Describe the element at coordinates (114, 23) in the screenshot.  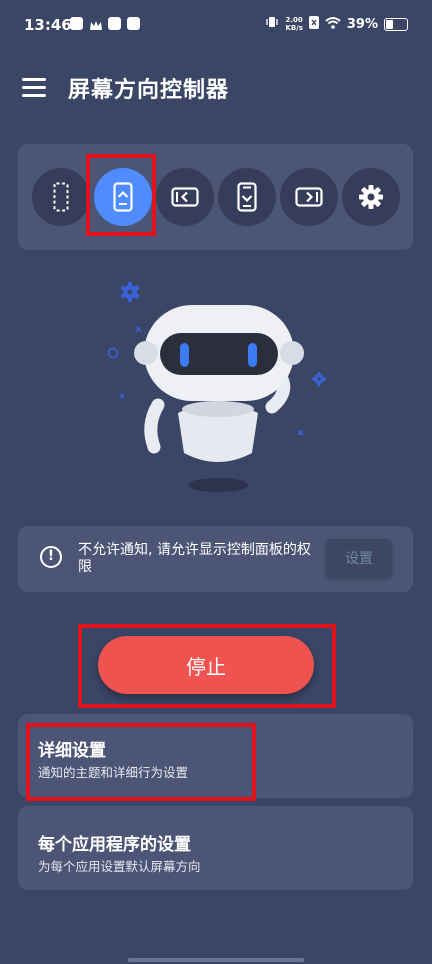
I see `link-app-icon` at that location.